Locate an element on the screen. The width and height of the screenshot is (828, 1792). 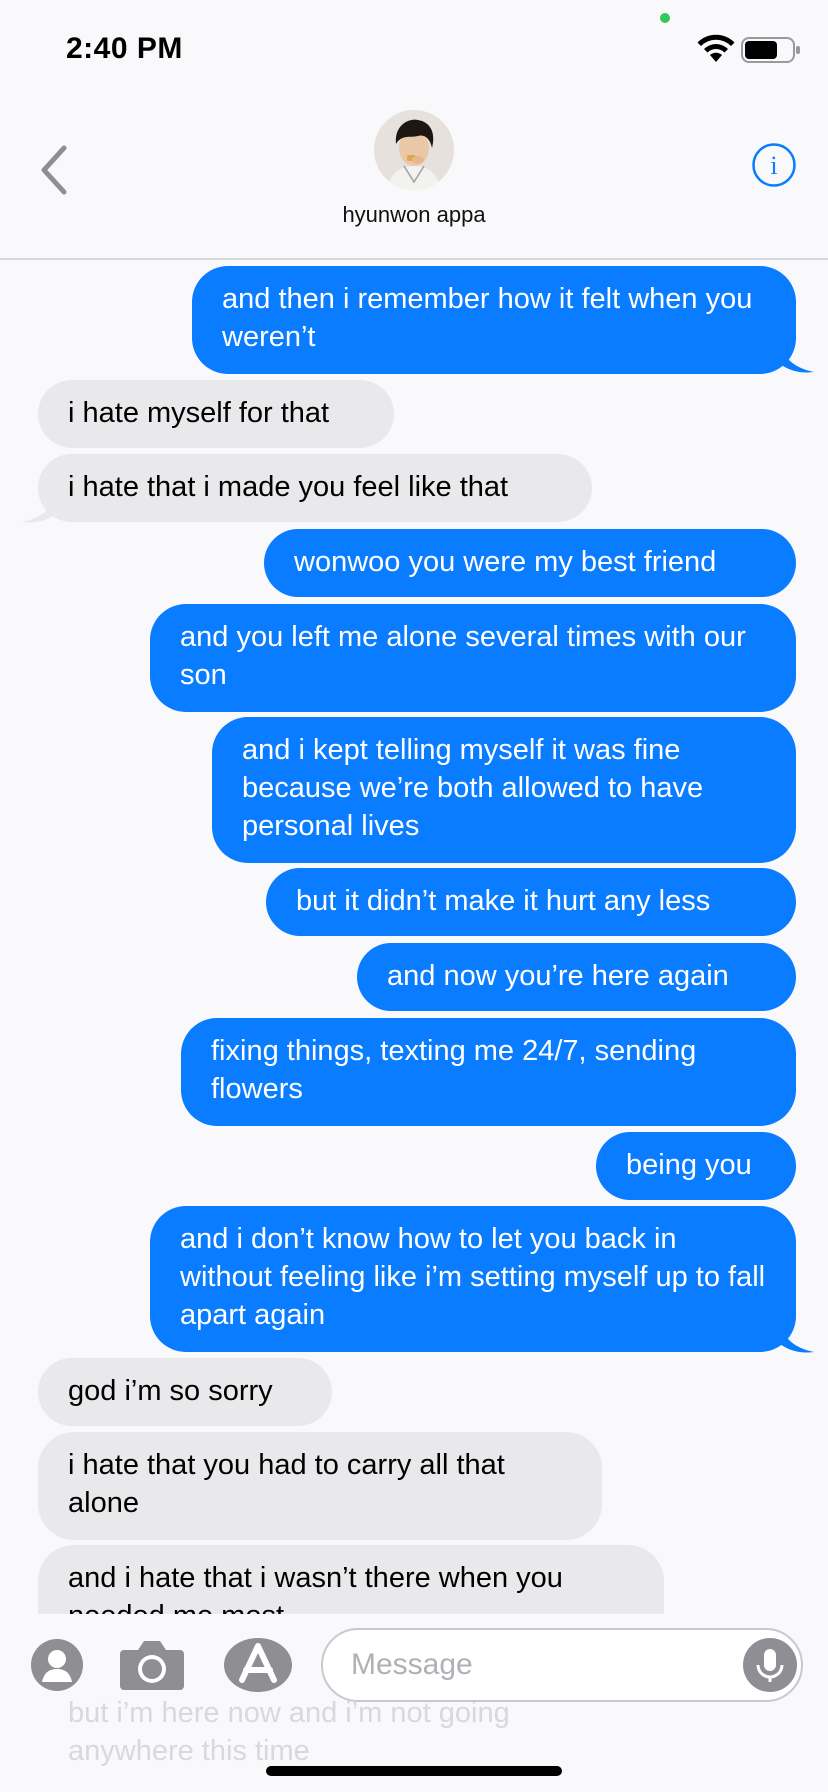
message-bubble-outgoing: but it didn’t make it hurt any less is located at coordinates (531, 902).